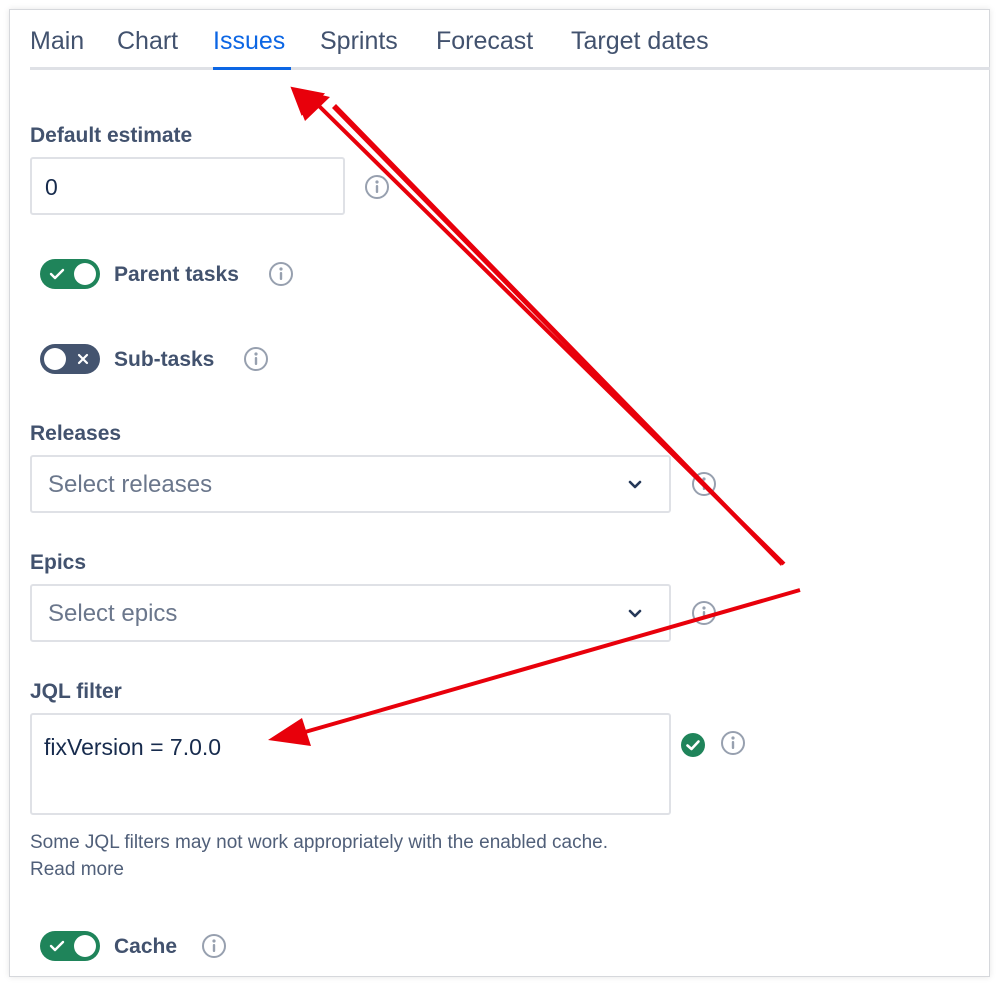 This screenshot has width=999, height=986. What do you see at coordinates (350, 484) in the screenshot?
I see `releases-select: Select releases` at bounding box center [350, 484].